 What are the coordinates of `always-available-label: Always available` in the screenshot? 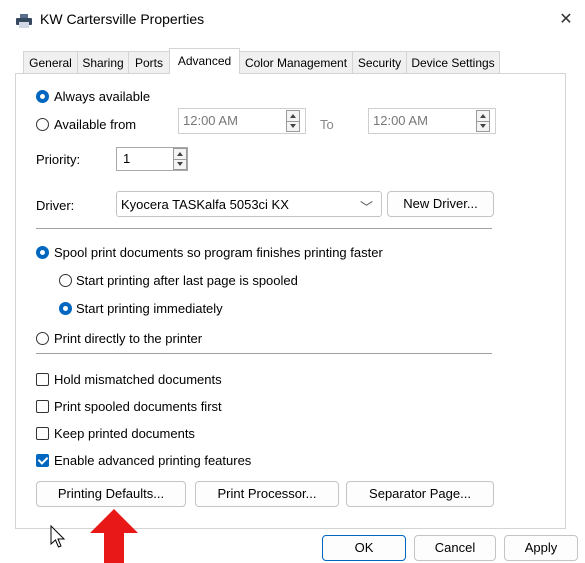 It's located at (102, 96).